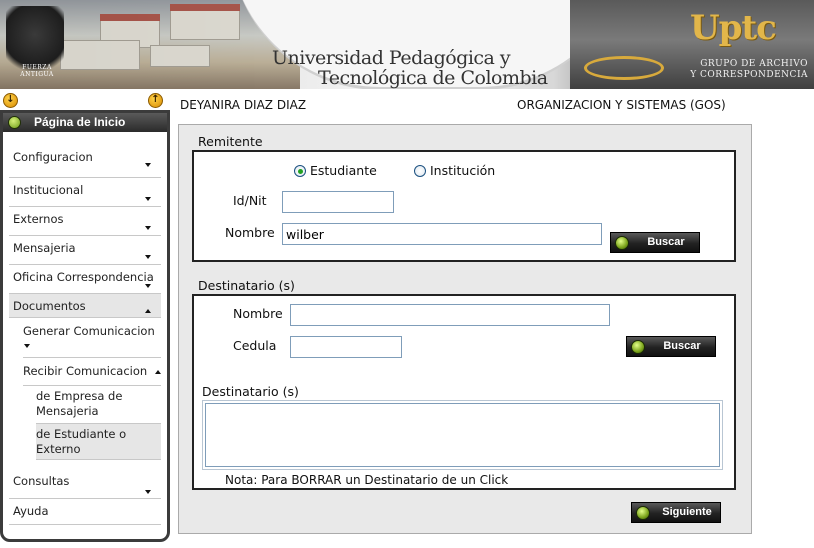 The image size is (814, 548). What do you see at coordinates (255, 345) in the screenshot?
I see `cedula-label: Cedula` at bounding box center [255, 345].